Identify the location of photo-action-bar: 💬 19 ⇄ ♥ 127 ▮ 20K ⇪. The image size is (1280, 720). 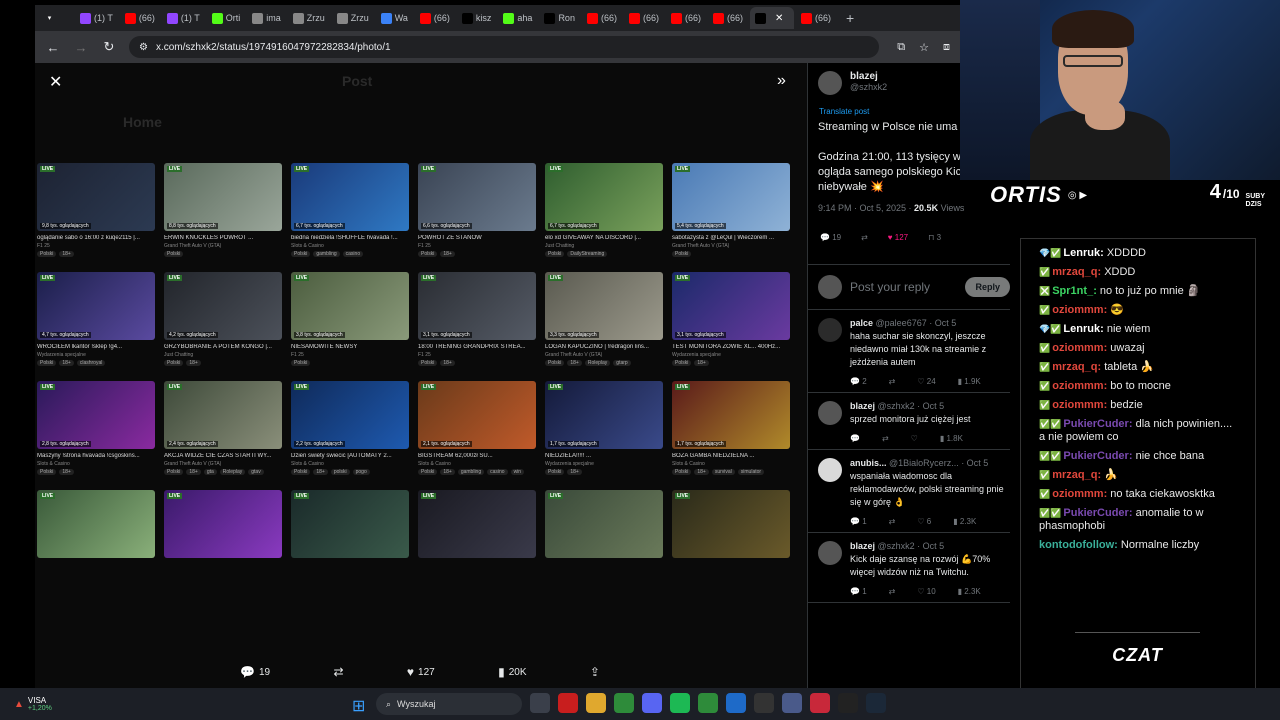
(420, 672).